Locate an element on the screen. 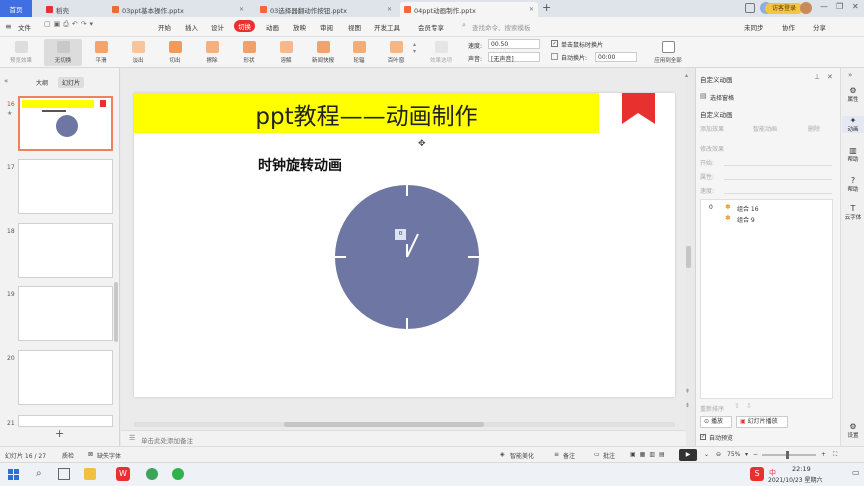 The width and height of the screenshot is (864, 486). tab-slides: 幻灯片 is located at coordinates (71, 82).